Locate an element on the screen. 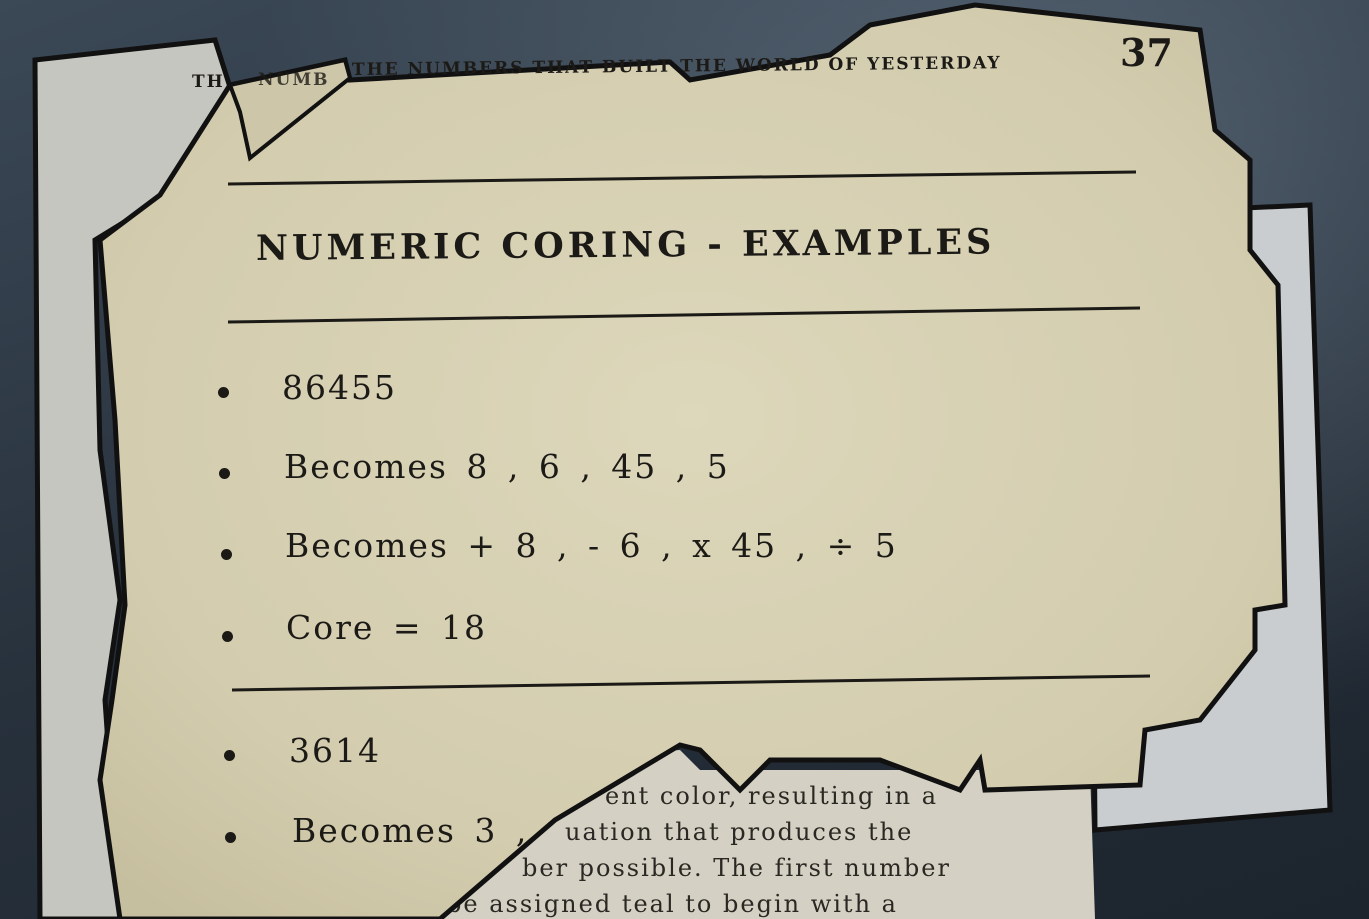 This screenshot has width=1369, height=919. example-2-split: Becomes 3 , is located at coordinates (410, 830).